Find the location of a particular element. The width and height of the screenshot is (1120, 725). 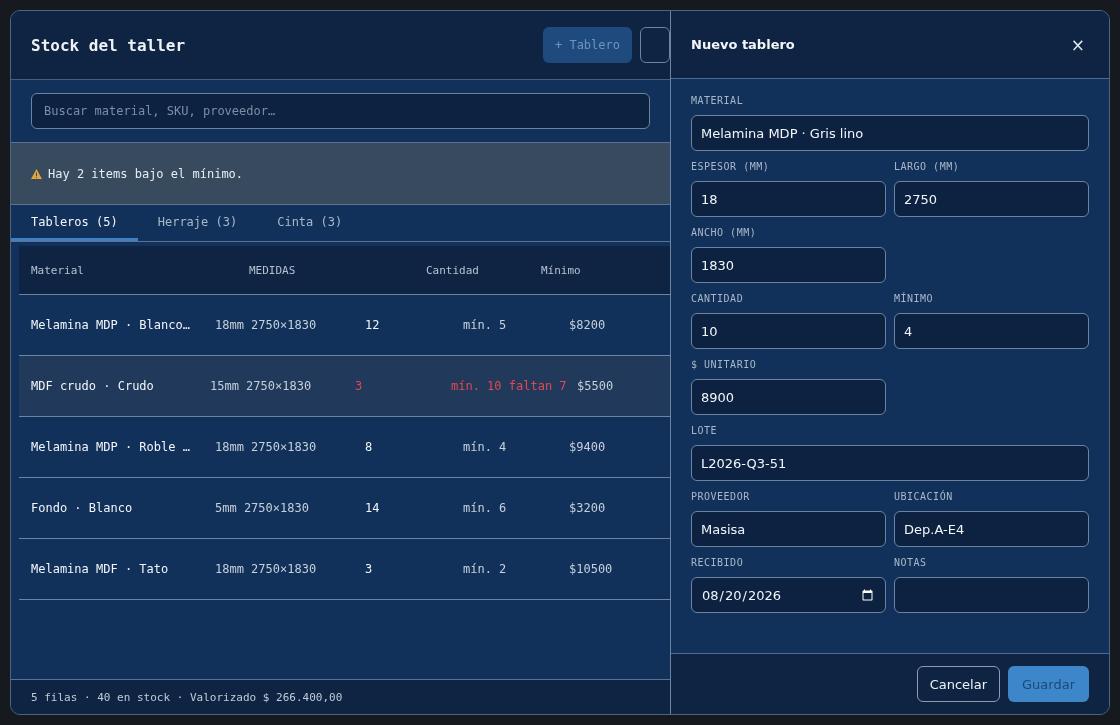

field-label: NOTAS is located at coordinates (911, 563).